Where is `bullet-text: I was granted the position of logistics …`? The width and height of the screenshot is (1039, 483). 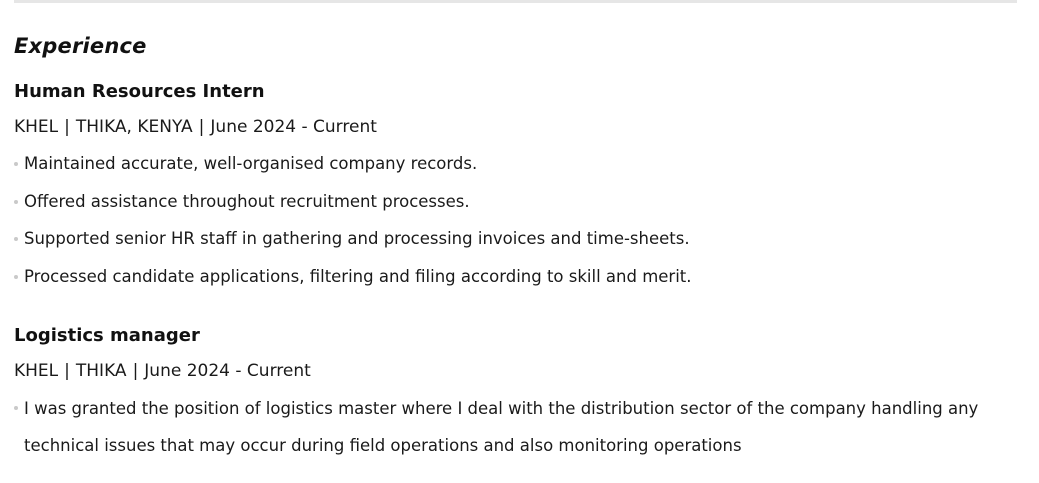 bullet-text: I was granted the position of logistics … is located at coordinates (501, 427).